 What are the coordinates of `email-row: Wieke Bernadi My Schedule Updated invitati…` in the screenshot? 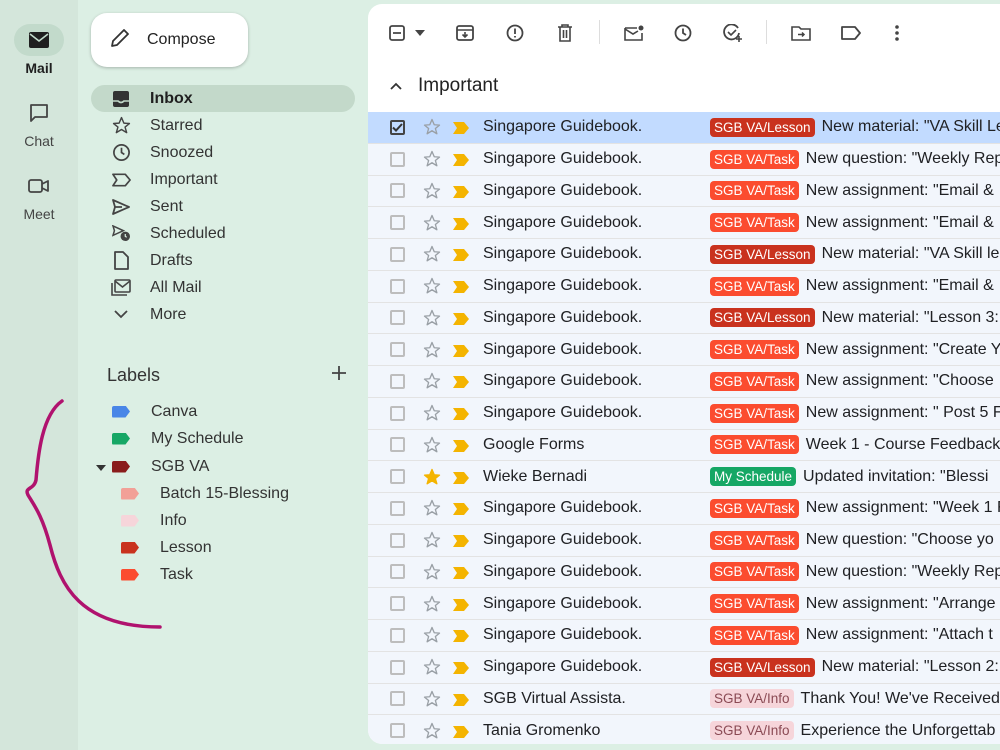 It's located at (684, 477).